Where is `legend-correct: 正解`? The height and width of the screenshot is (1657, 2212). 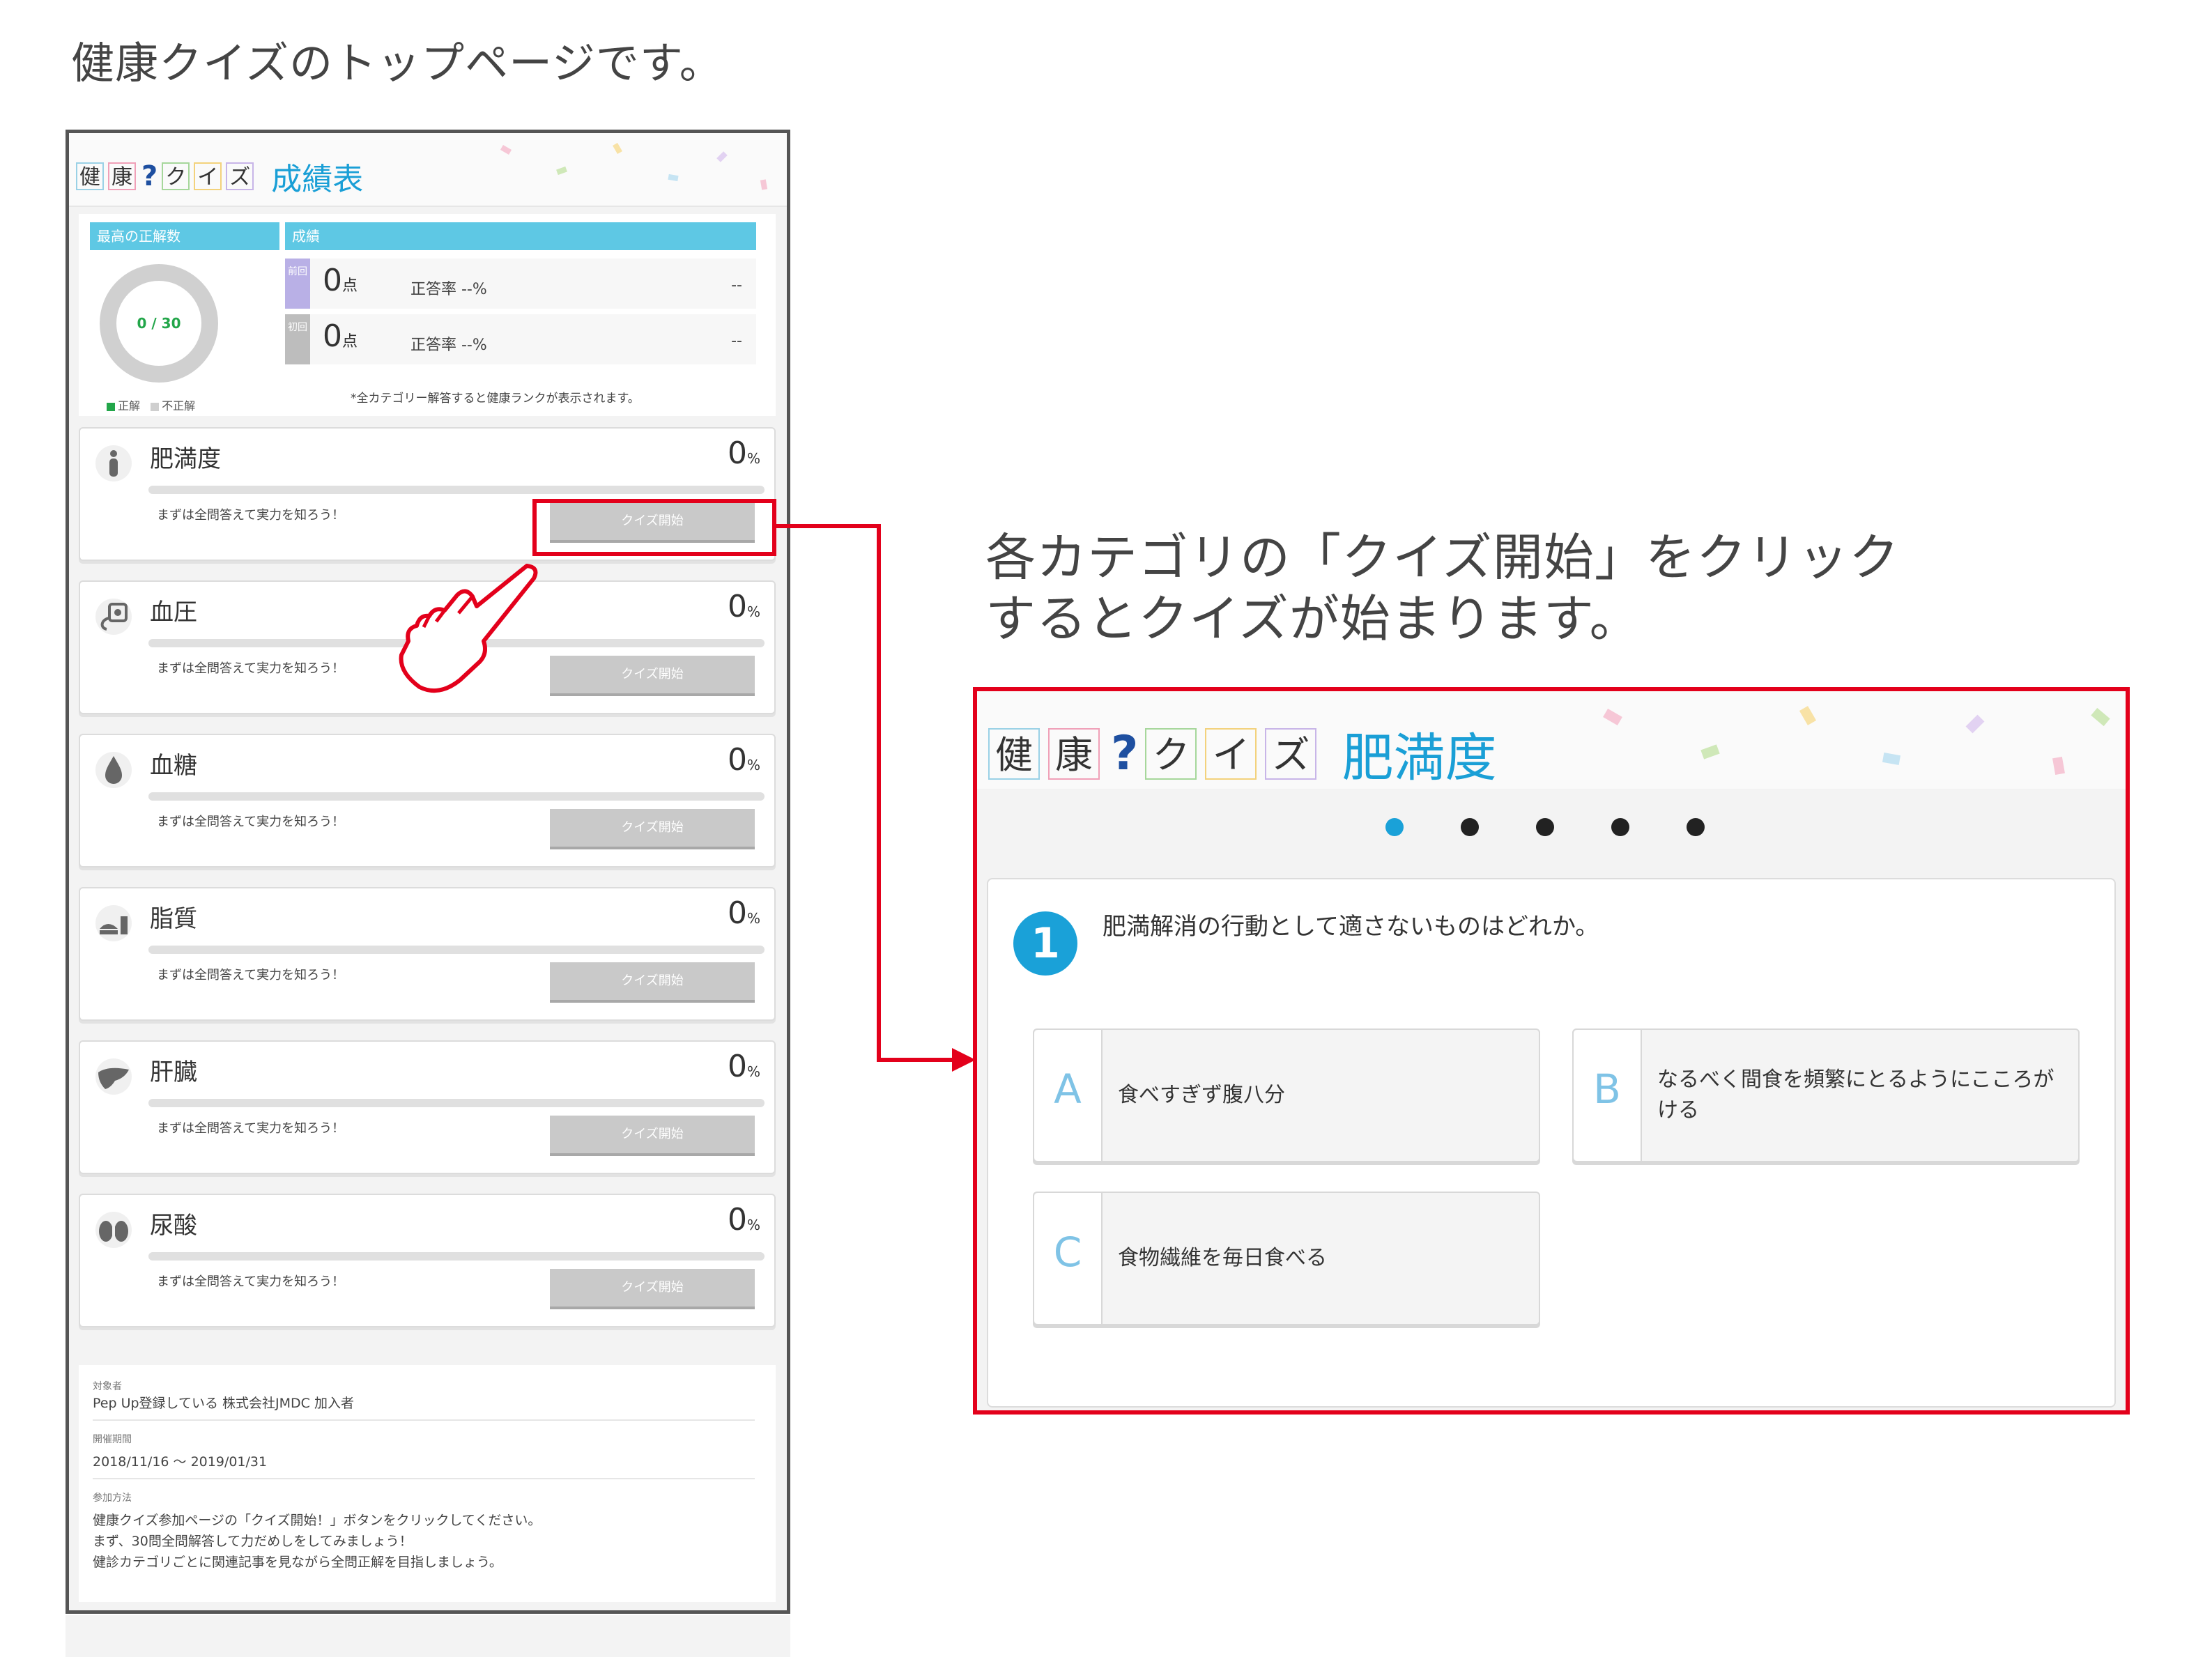 legend-correct: 正解 is located at coordinates (130, 406).